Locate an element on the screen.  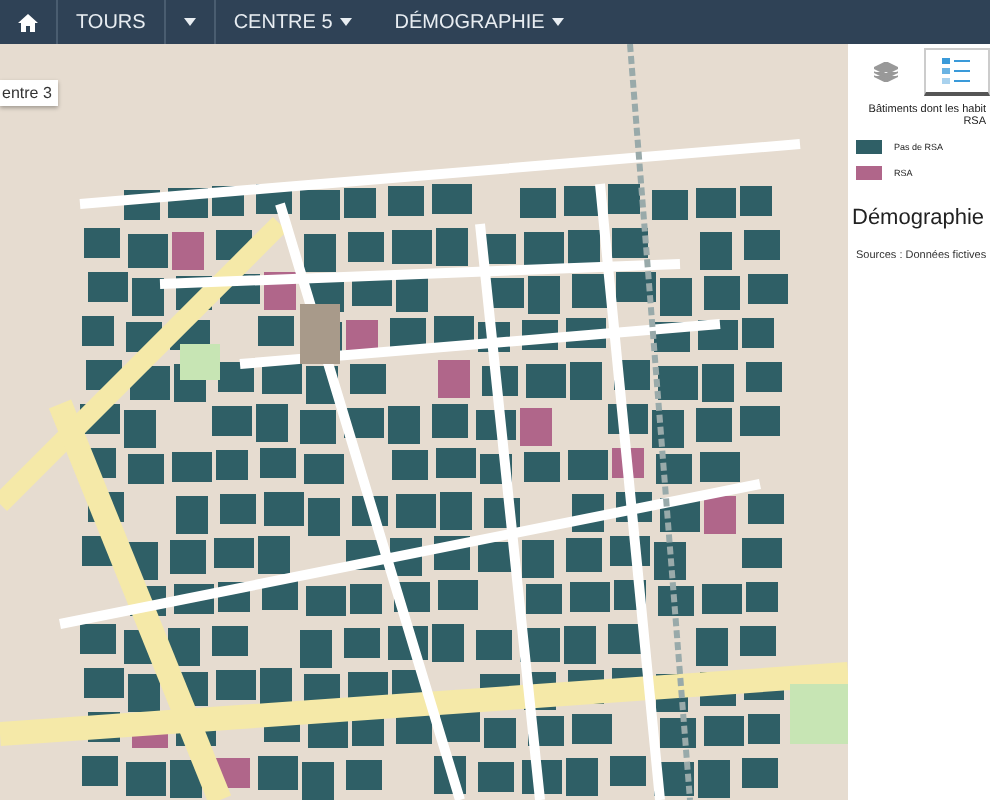
panel-heading: Démographie is located at coordinates (918, 219).